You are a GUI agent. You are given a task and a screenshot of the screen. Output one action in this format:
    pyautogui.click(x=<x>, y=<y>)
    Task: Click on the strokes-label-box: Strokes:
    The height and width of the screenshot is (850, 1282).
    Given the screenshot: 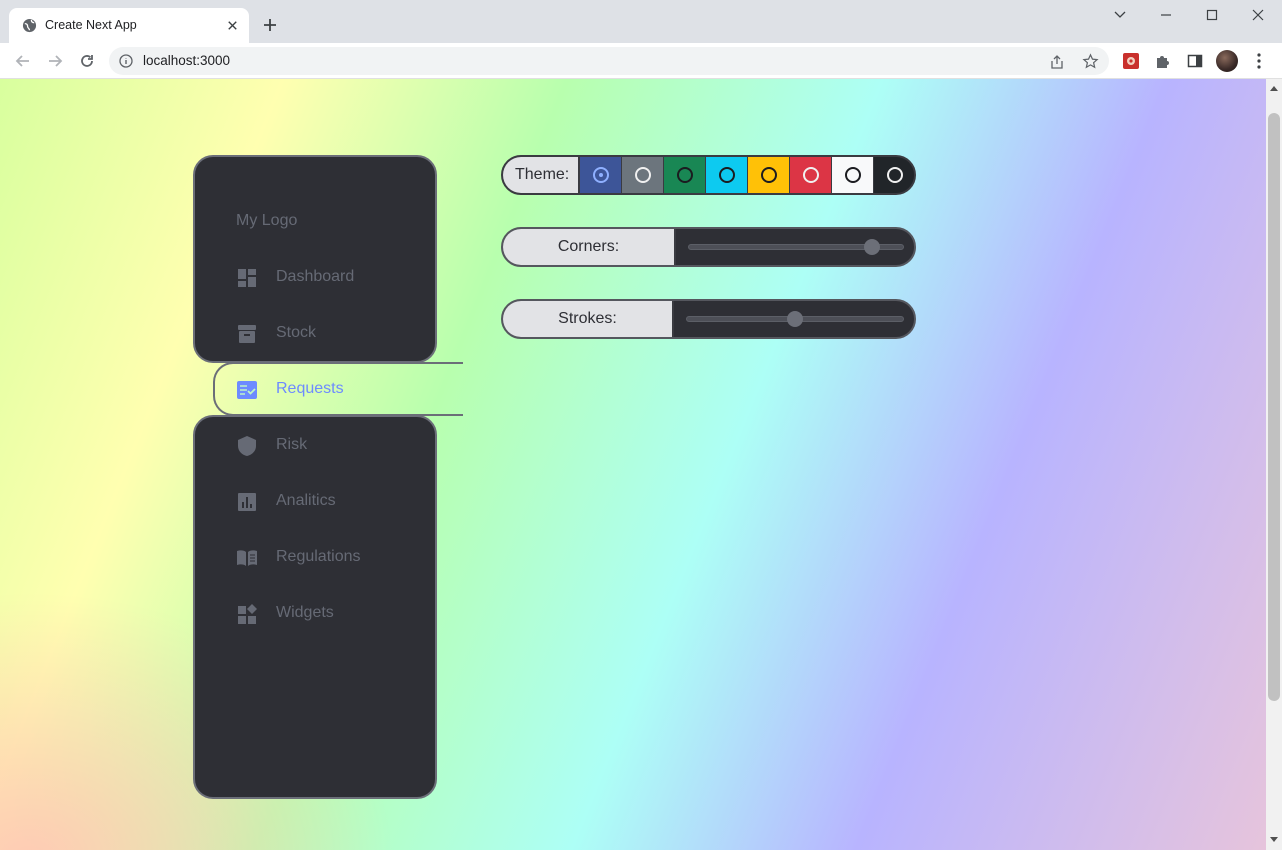 What is the action you would take?
    pyautogui.click(x=588, y=319)
    